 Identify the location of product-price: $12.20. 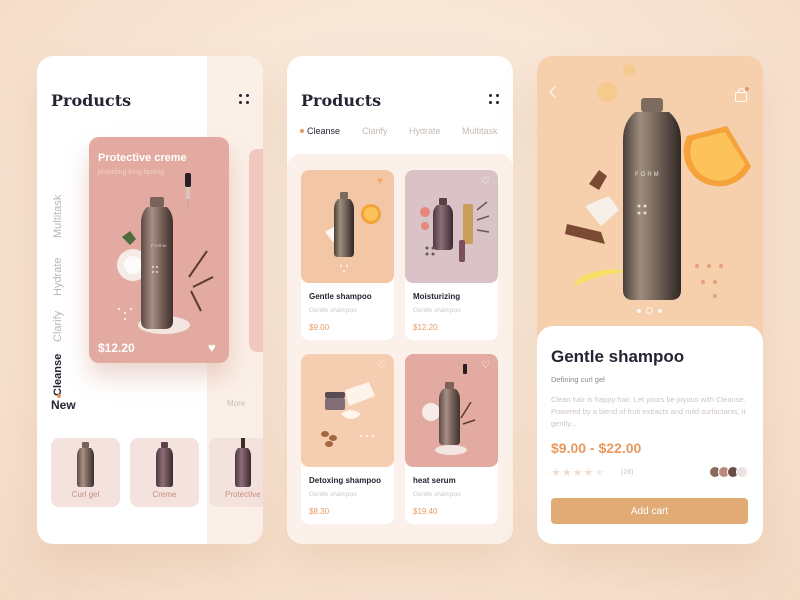
(425, 327).